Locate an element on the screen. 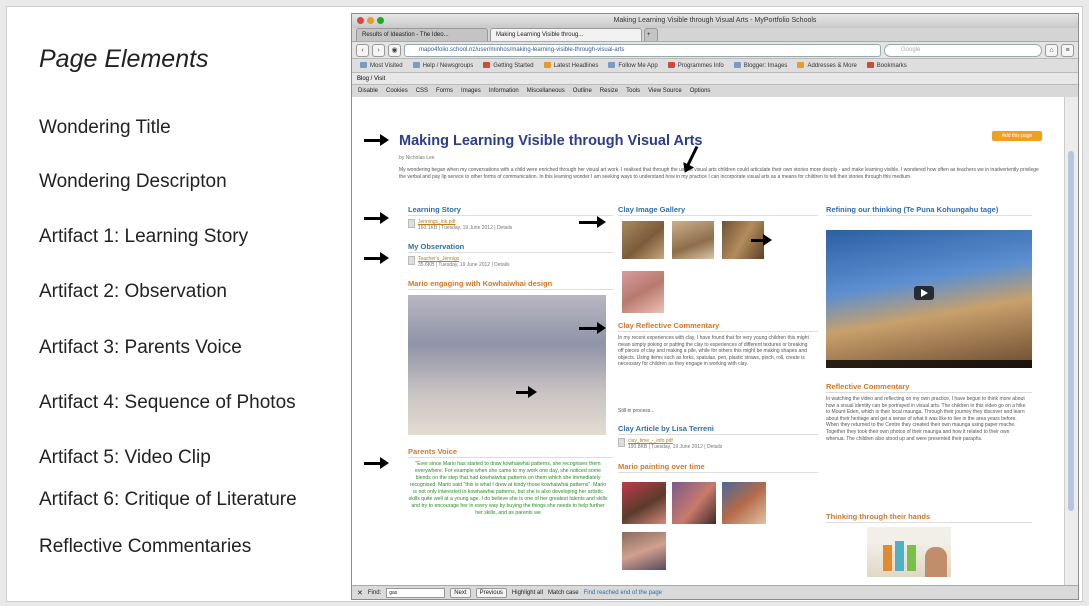 The height and width of the screenshot is (606, 1089). bookmark-addresses: Addresses & More is located at coordinates (826, 65).